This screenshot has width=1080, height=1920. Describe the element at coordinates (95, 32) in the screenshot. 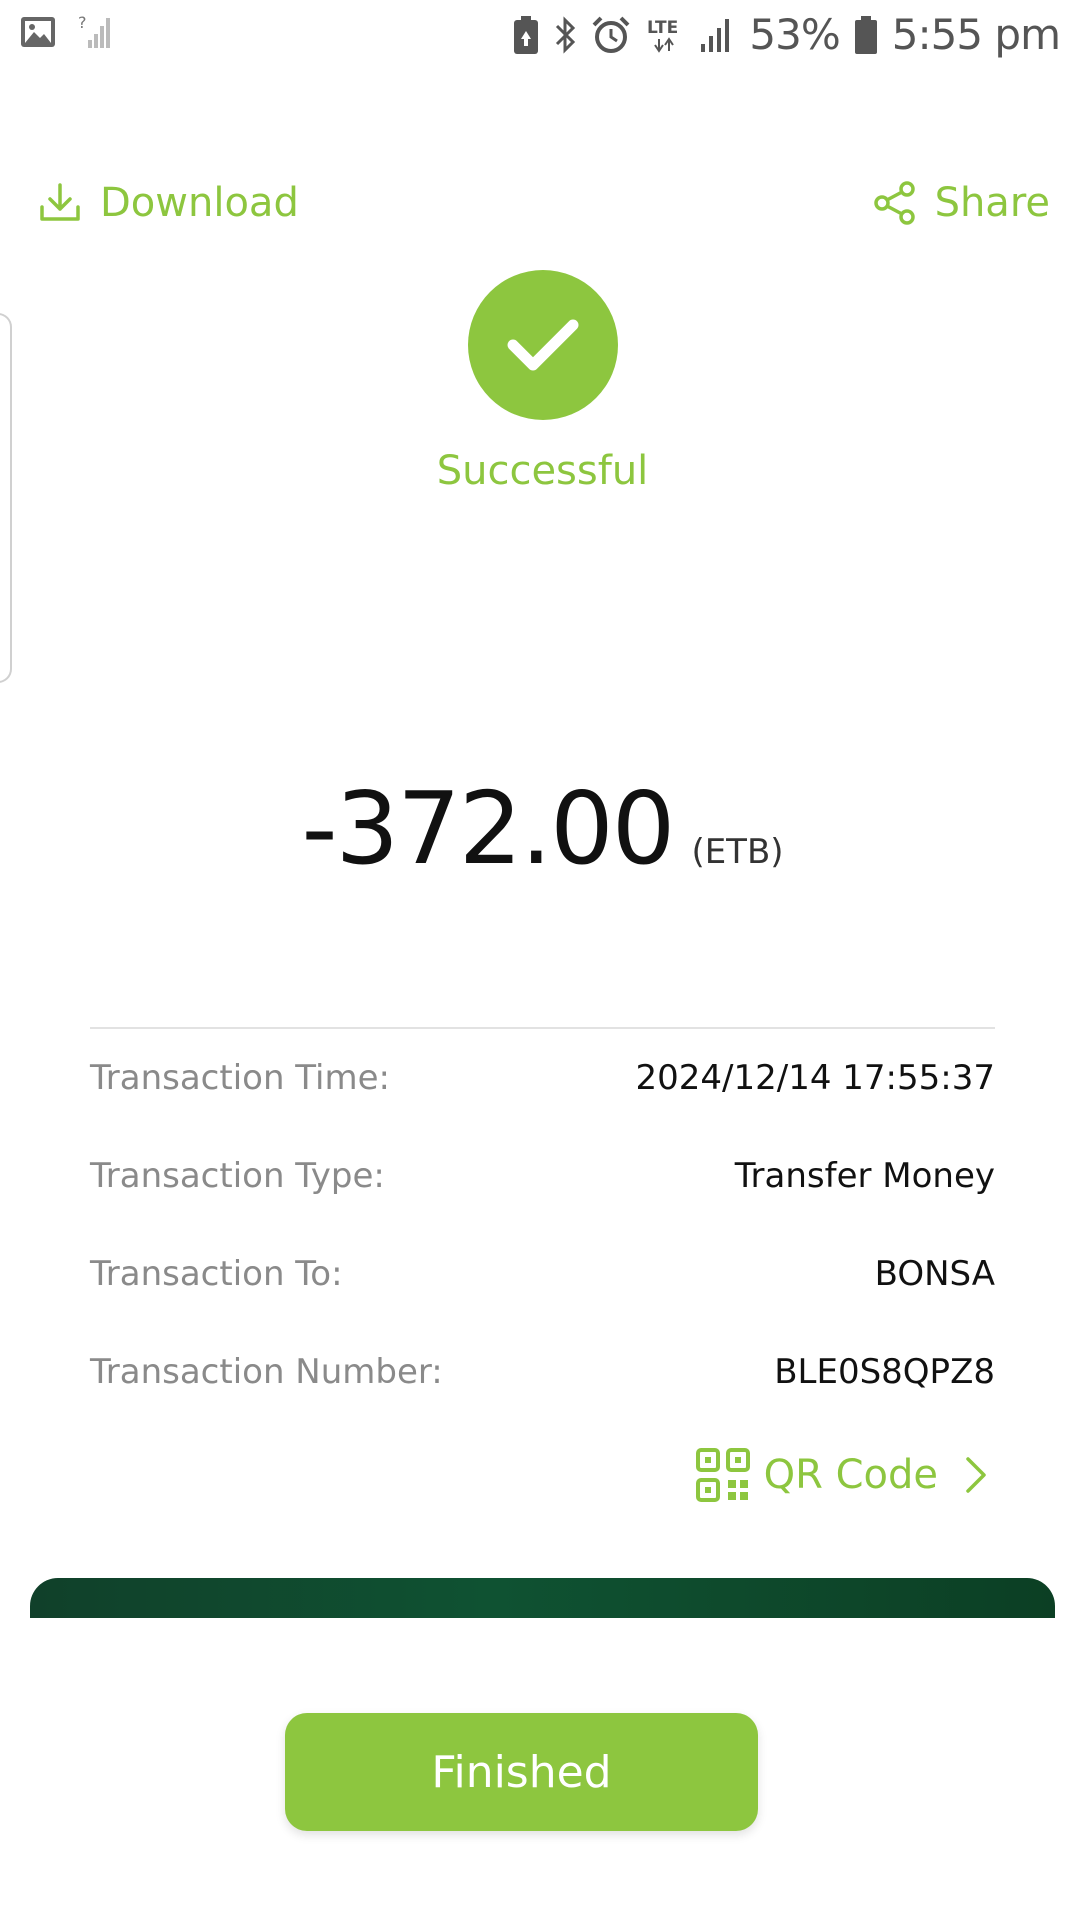

I see `no-signal-icon: ?` at that location.